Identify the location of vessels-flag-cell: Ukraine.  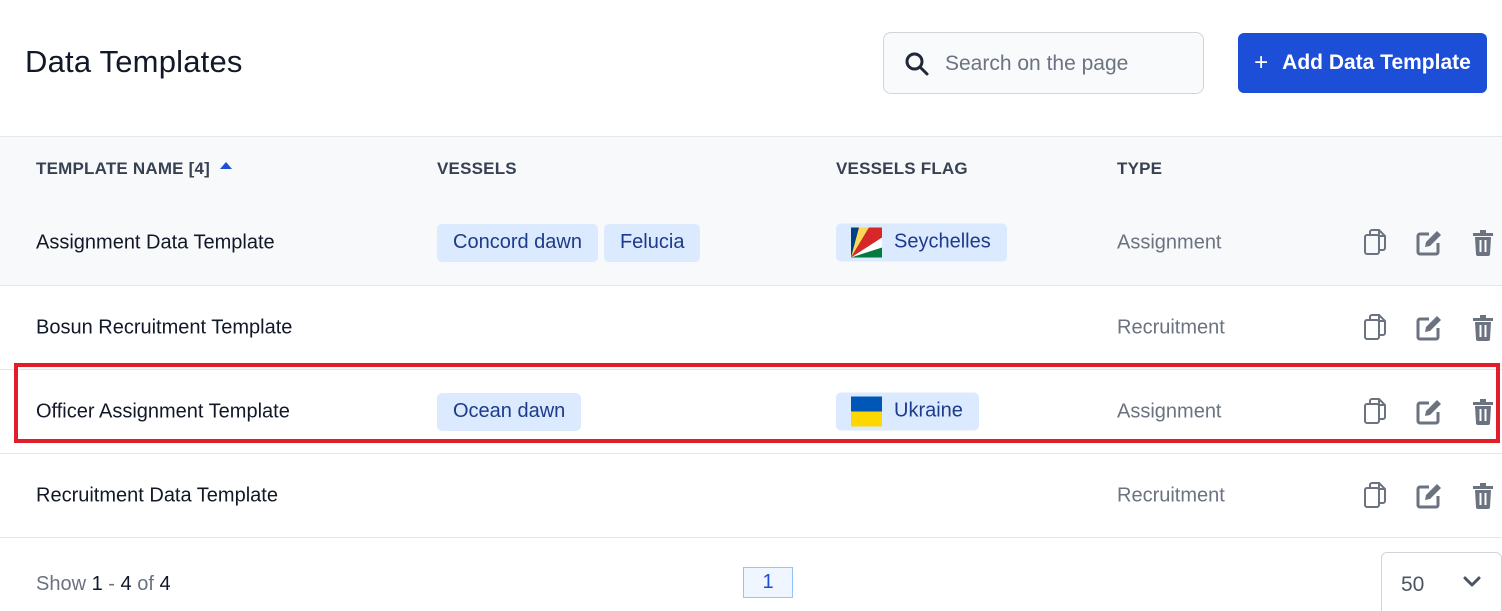
(907, 411).